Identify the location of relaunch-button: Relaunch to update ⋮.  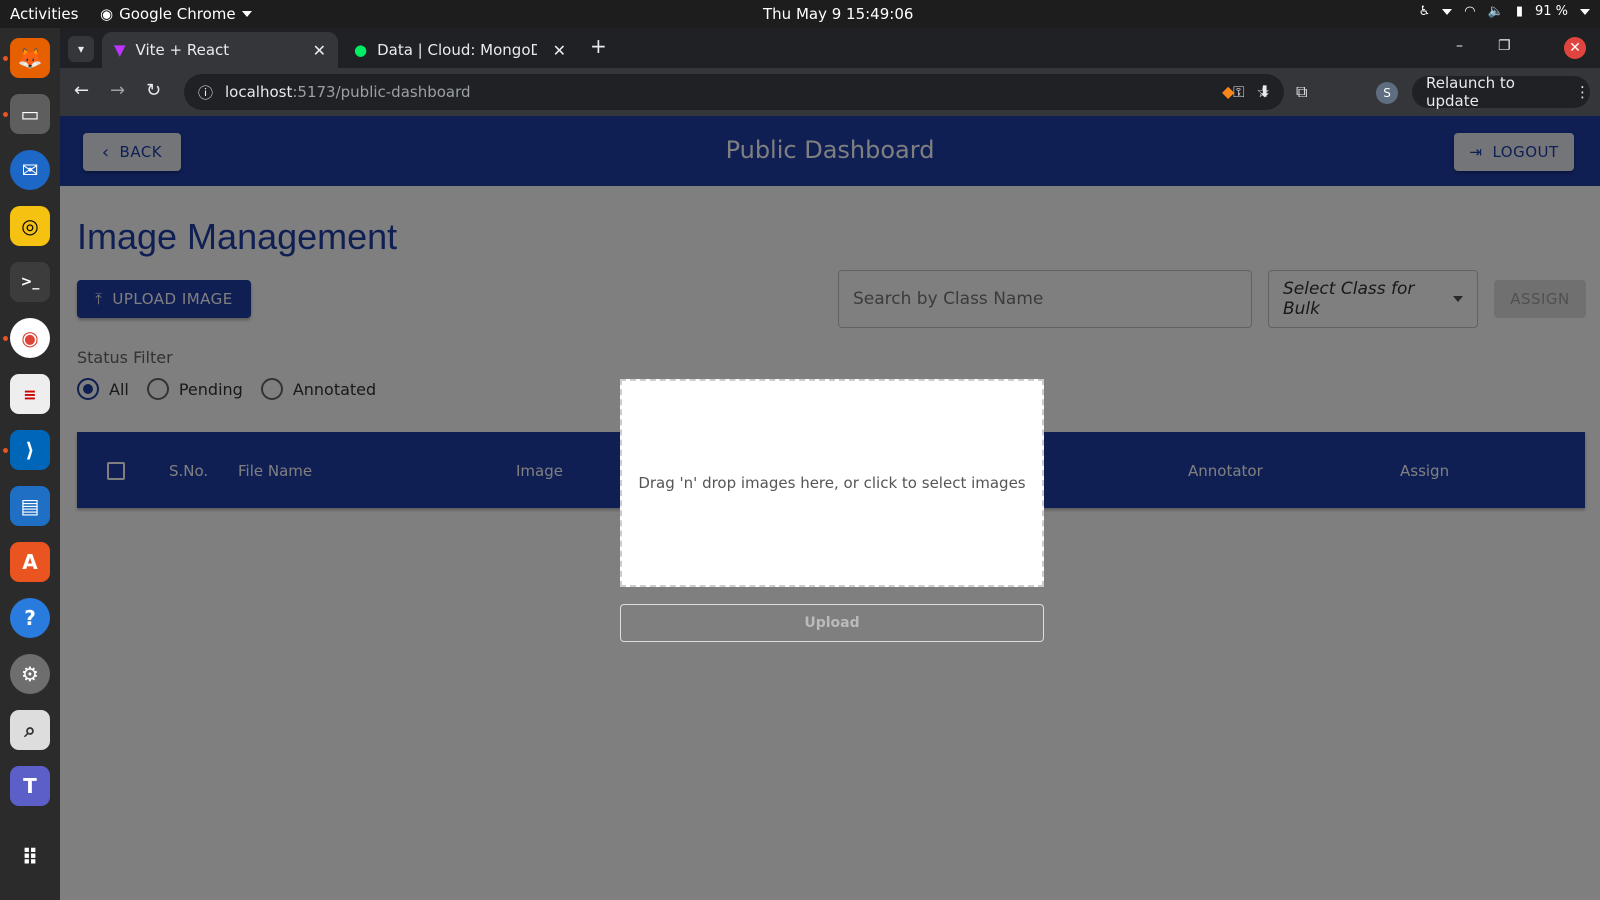
(1501, 92).